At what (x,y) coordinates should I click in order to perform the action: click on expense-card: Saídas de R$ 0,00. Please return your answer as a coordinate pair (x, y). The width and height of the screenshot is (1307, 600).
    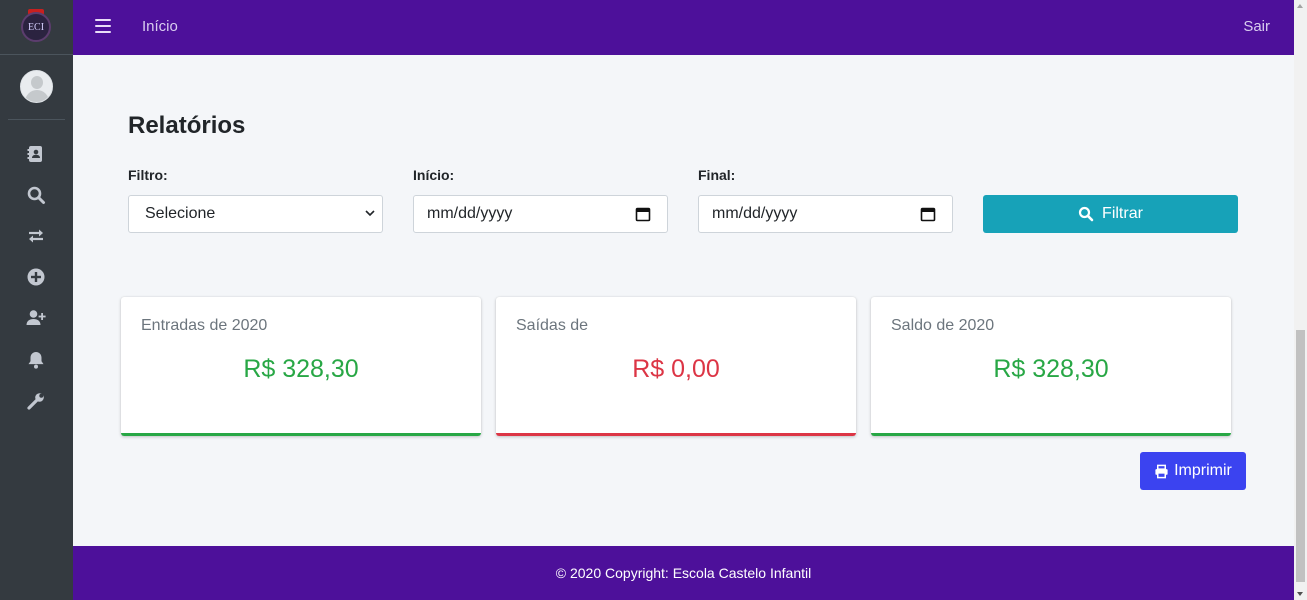
    Looking at the image, I should click on (676, 366).